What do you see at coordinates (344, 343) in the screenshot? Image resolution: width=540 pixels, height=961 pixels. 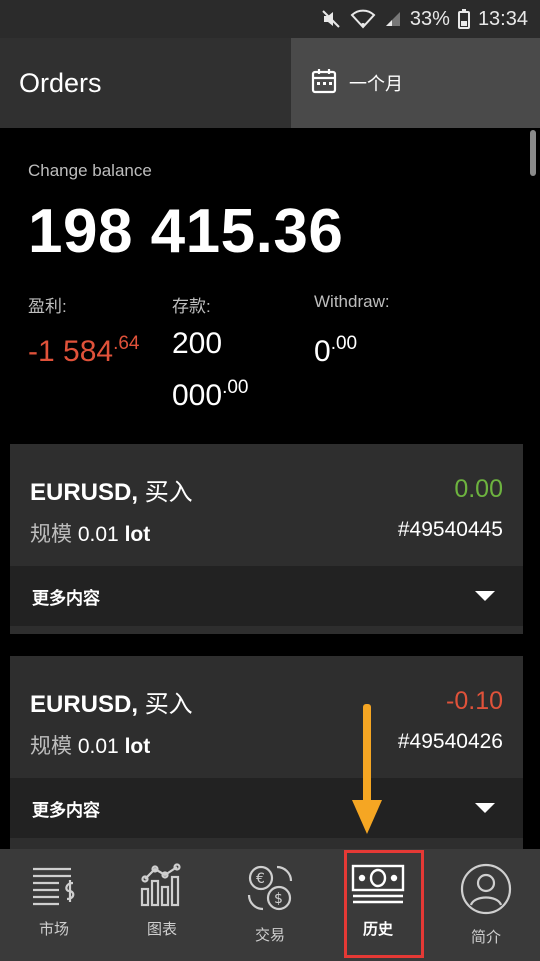 I see `withdraw-frac: .00` at bounding box center [344, 343].